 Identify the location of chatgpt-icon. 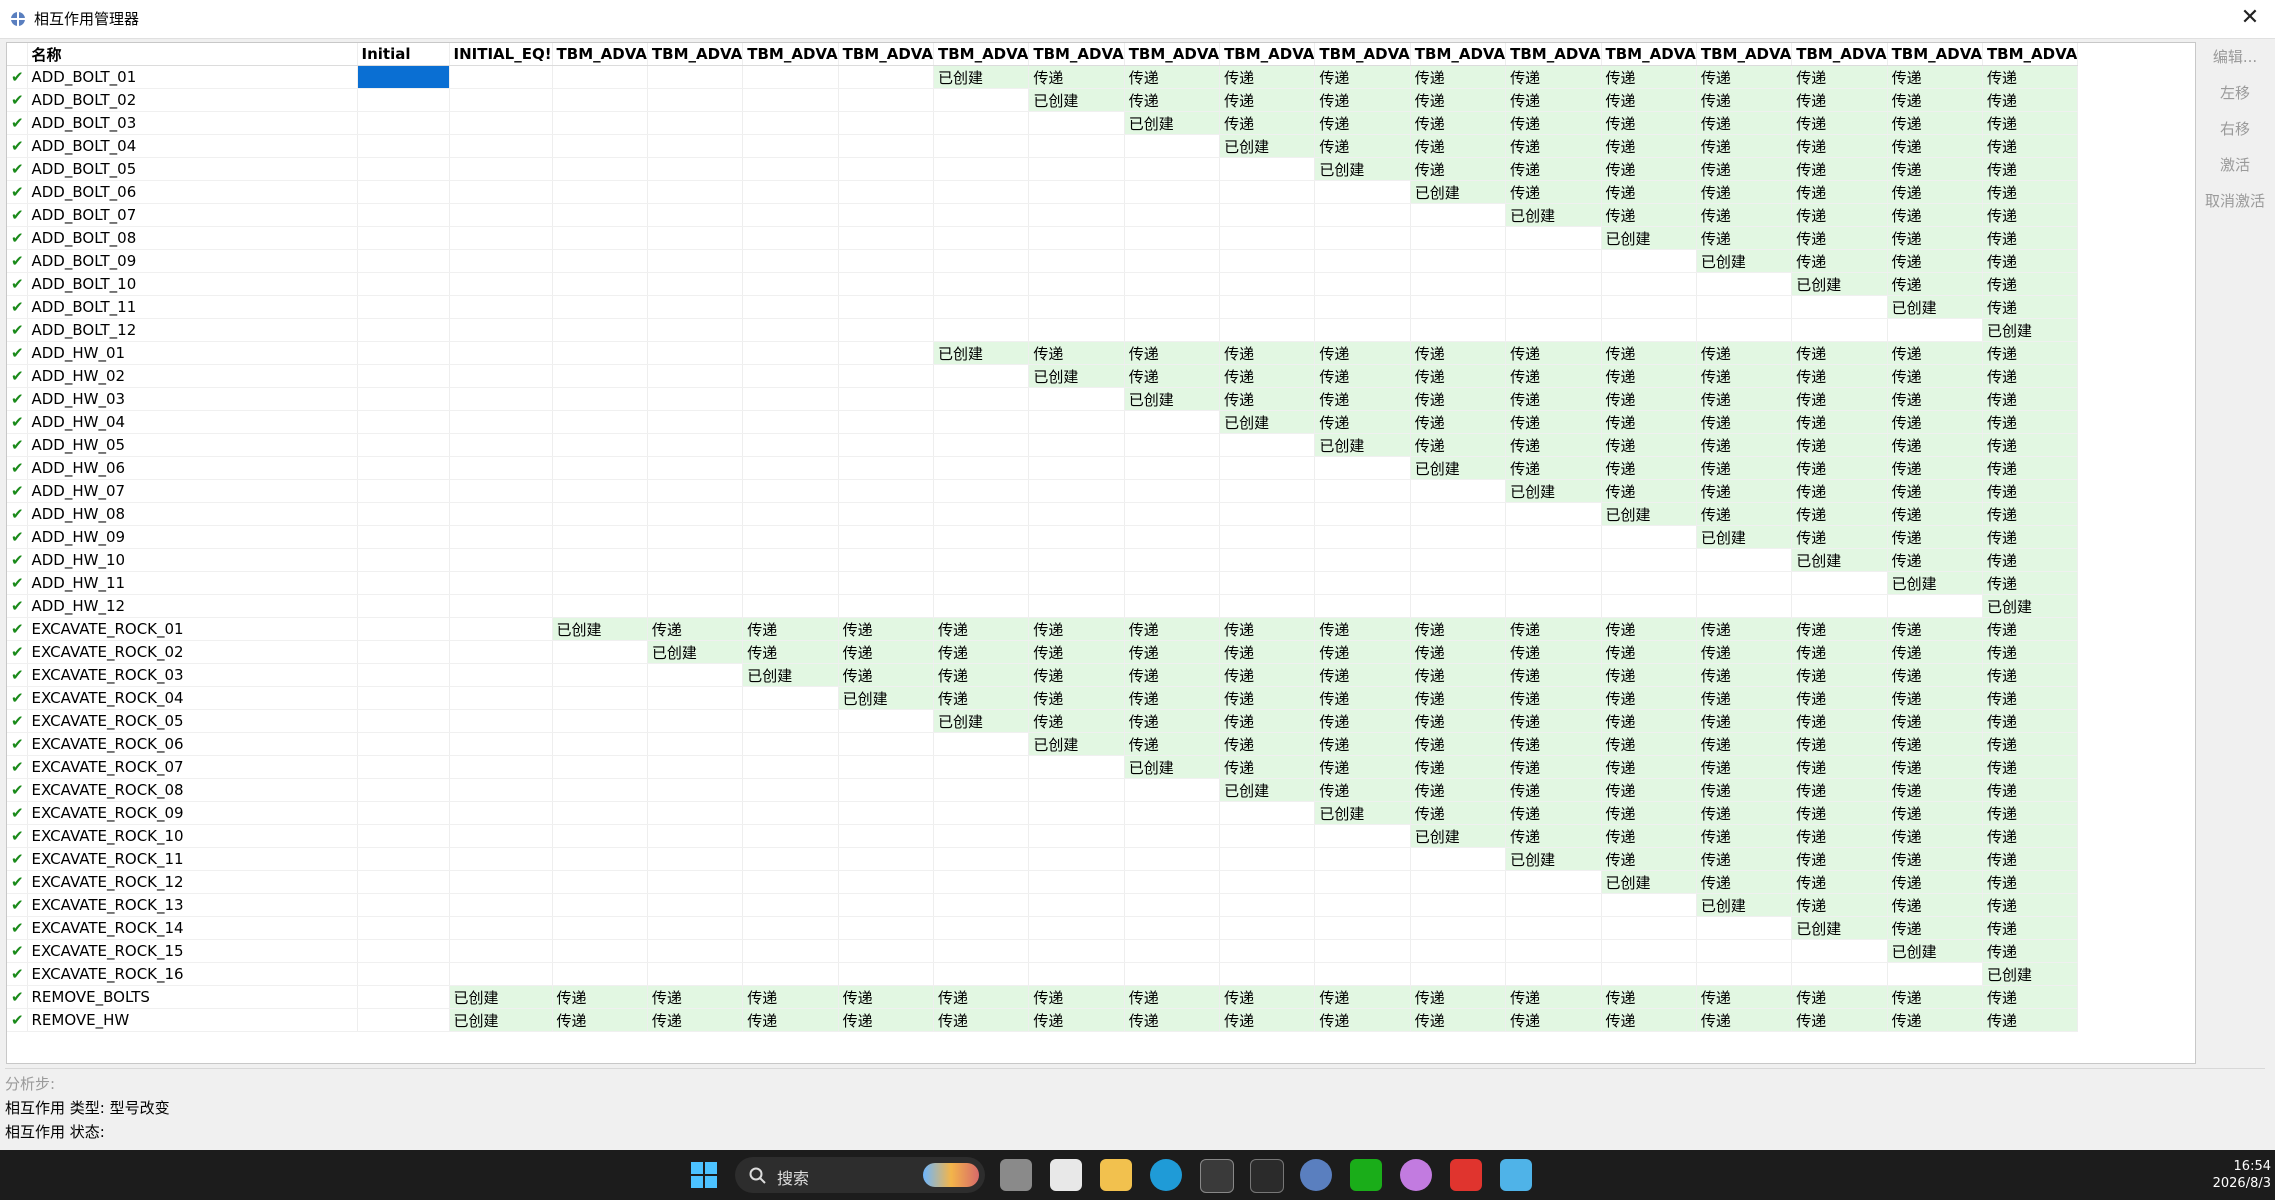
(1066, 1175).